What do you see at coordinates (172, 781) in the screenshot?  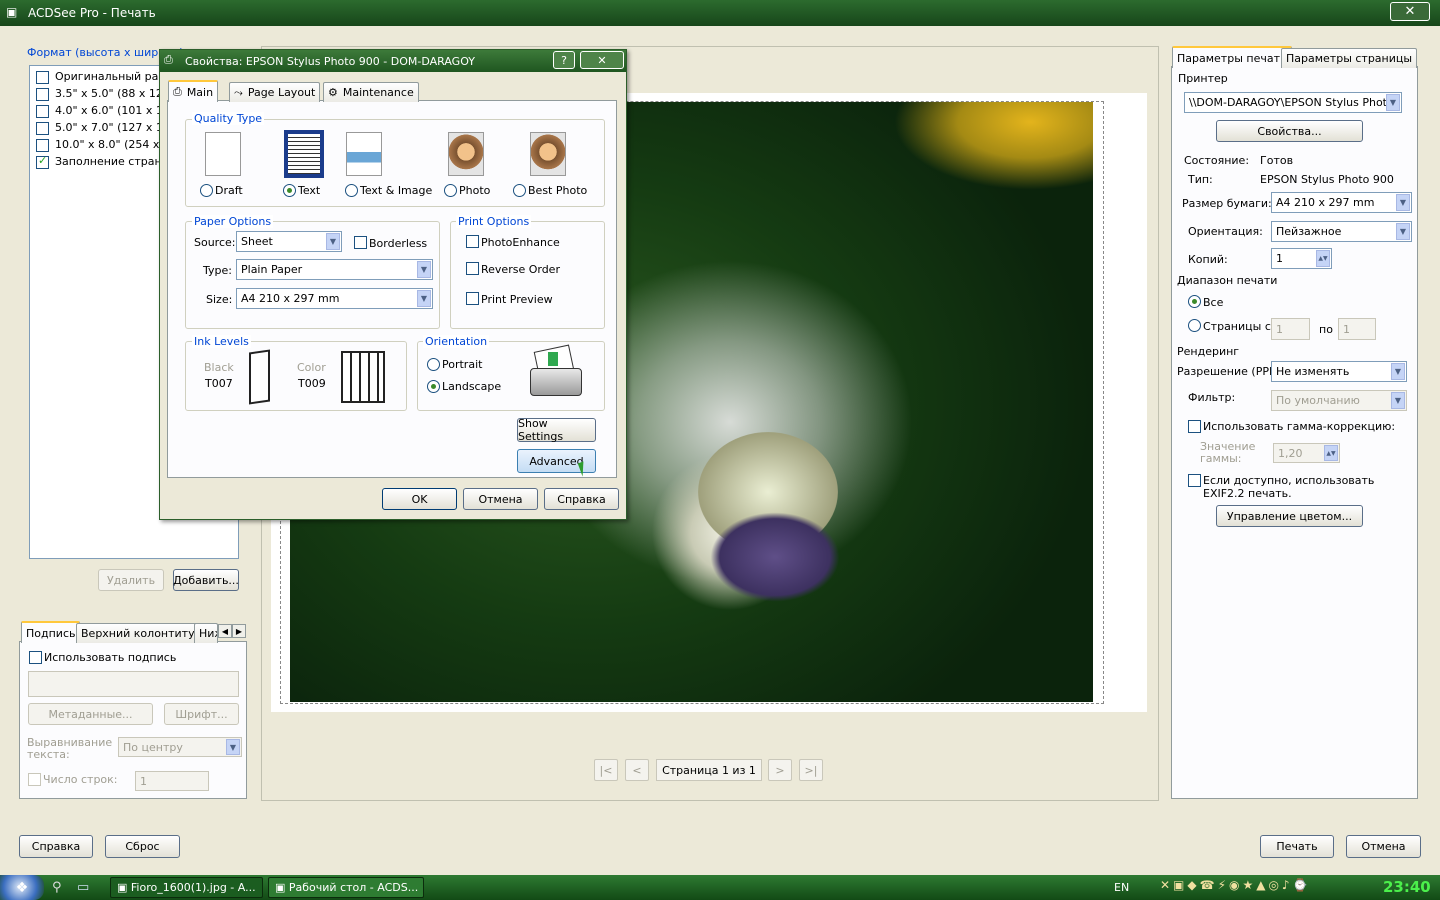 I see `lines-field: 1` at bounding box center [172, 781].